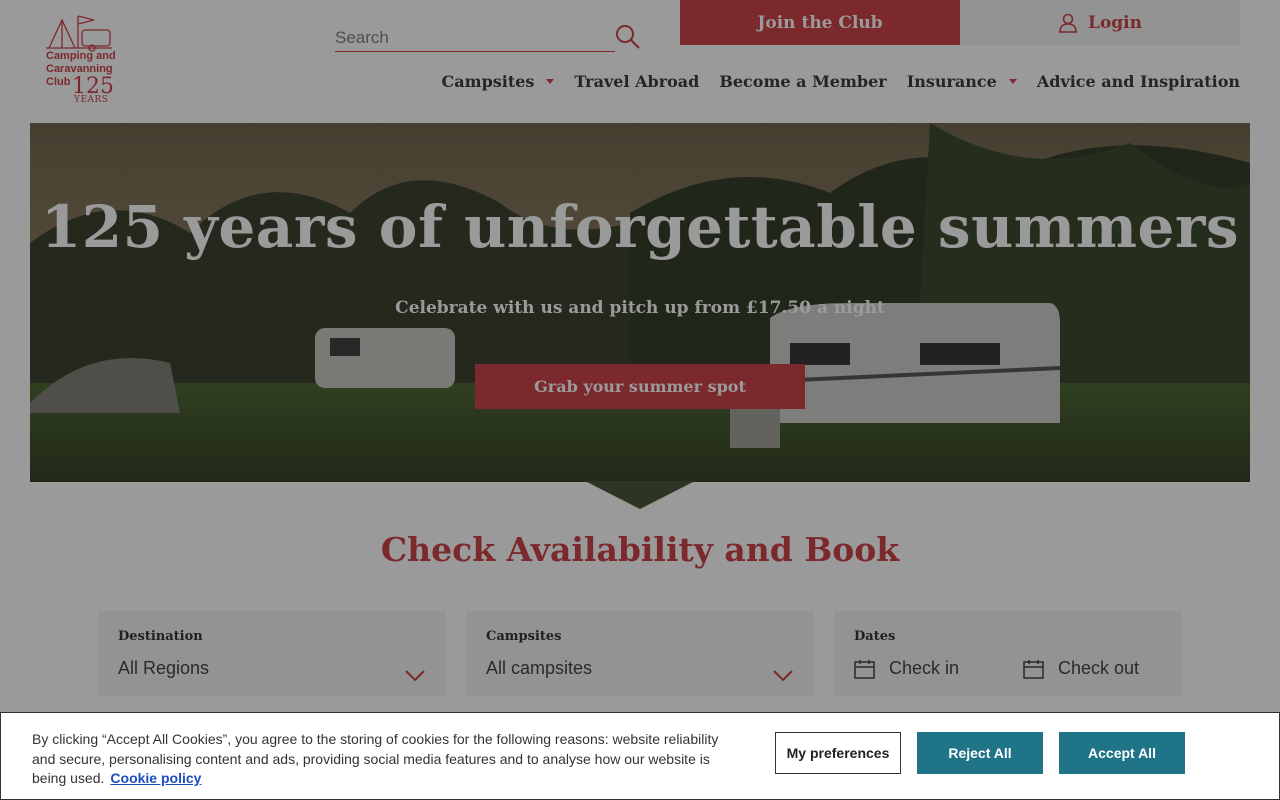 This screenshot has width=1280, height=800. I want to click on accept-label: Accept All, so click(1122, 753).